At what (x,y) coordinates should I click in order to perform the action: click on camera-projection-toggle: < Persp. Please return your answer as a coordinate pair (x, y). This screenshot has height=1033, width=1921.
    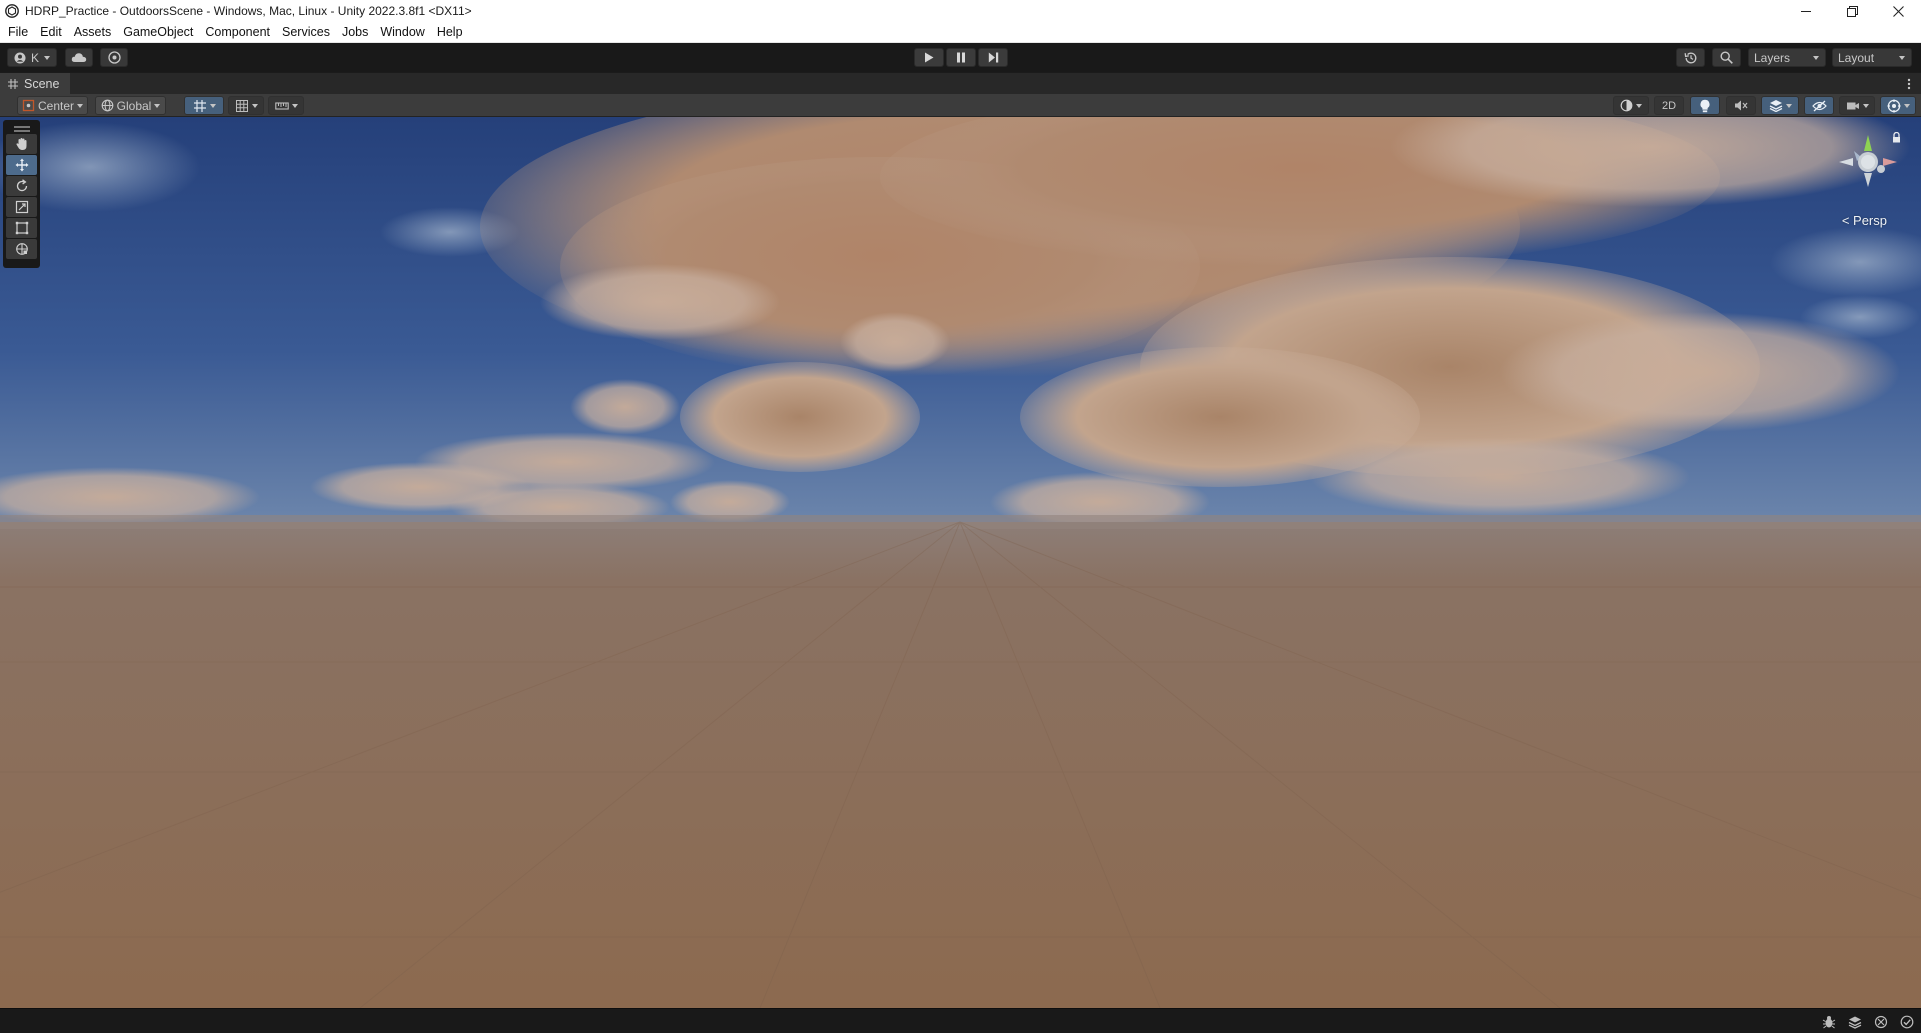
    Looking at the image, I should click on (1864, 220).